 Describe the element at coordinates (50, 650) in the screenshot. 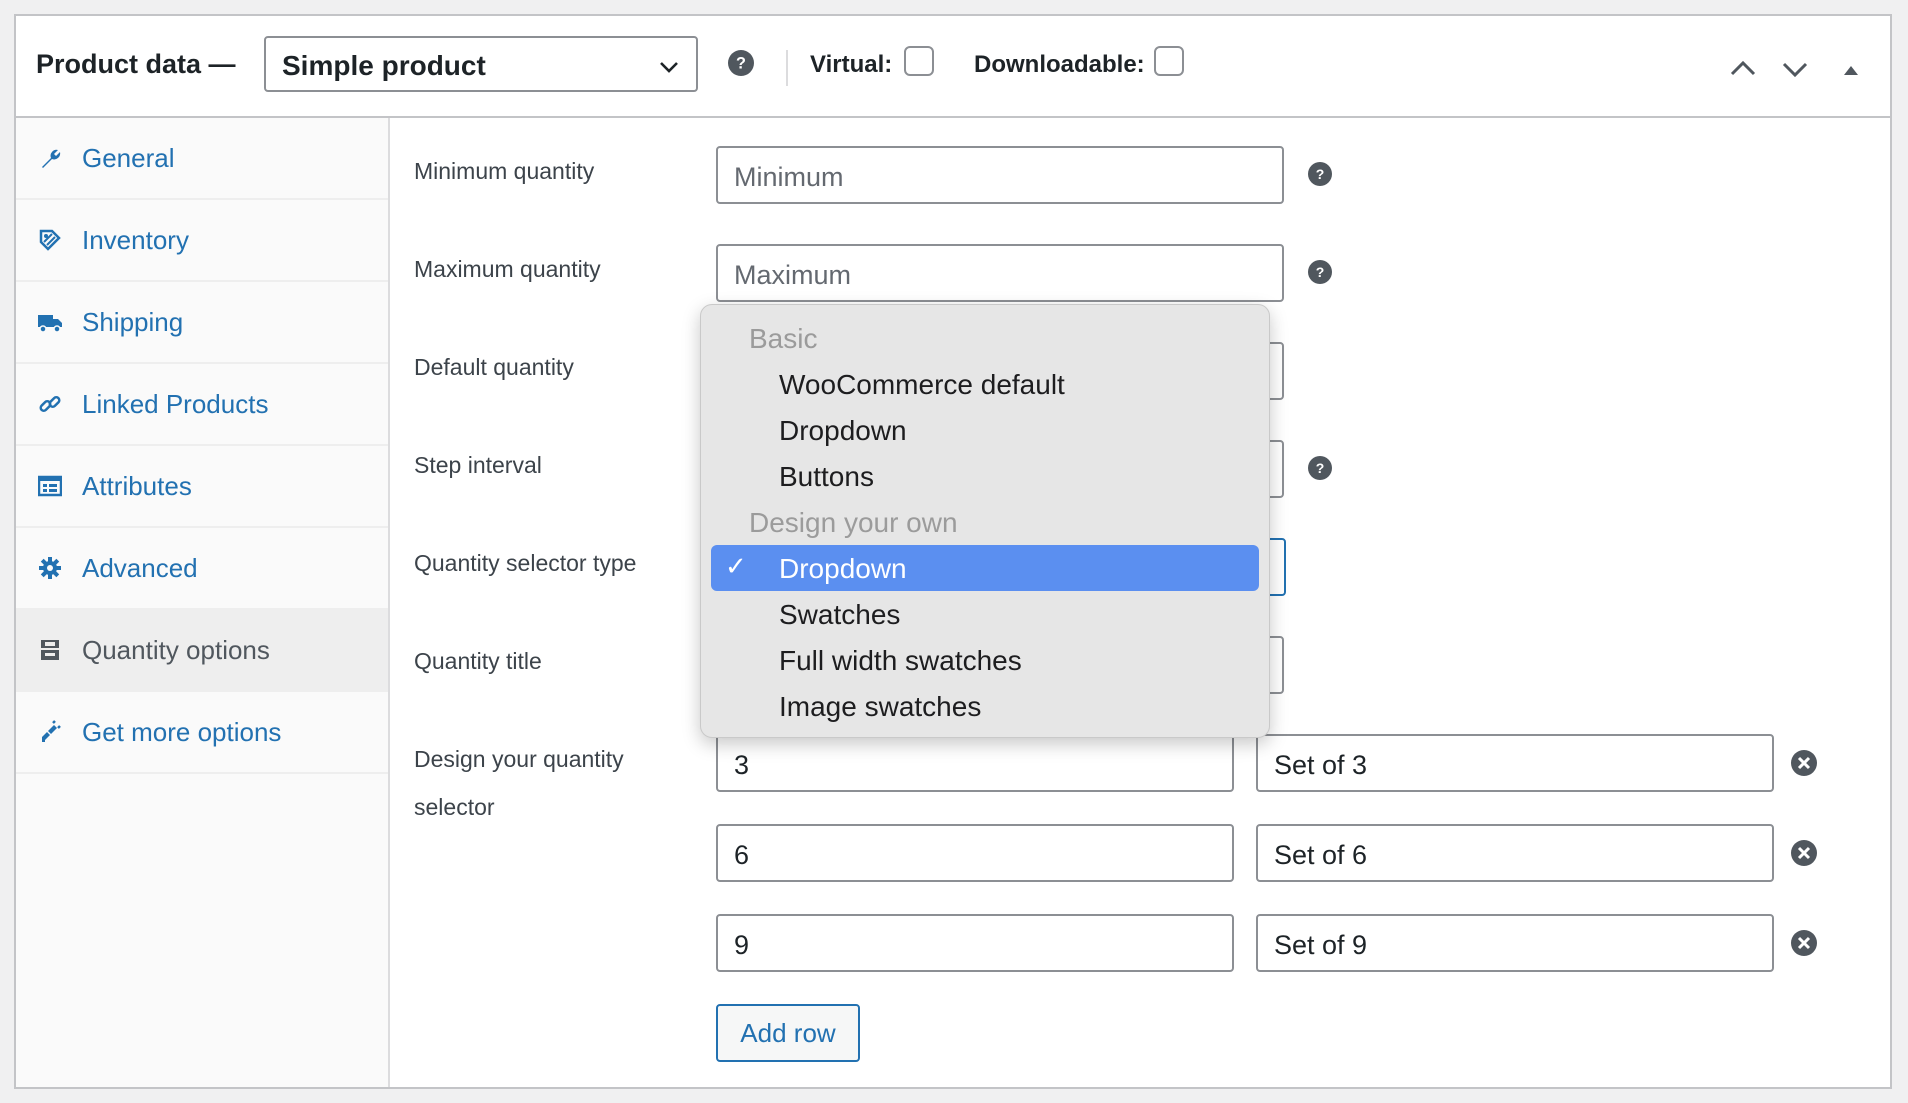

I see `quantity-icon` at that location.